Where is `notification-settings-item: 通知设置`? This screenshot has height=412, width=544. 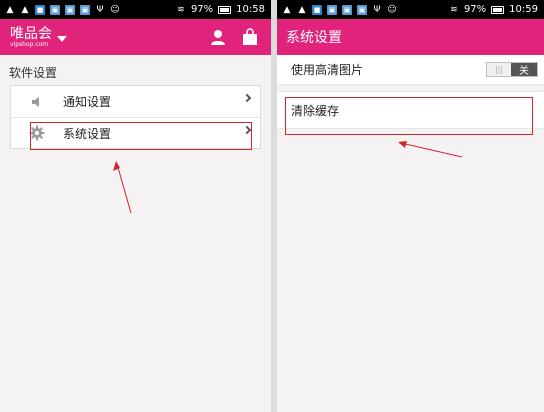
notification-settings-item: 通知设置 is located at coordinates (135, 101).